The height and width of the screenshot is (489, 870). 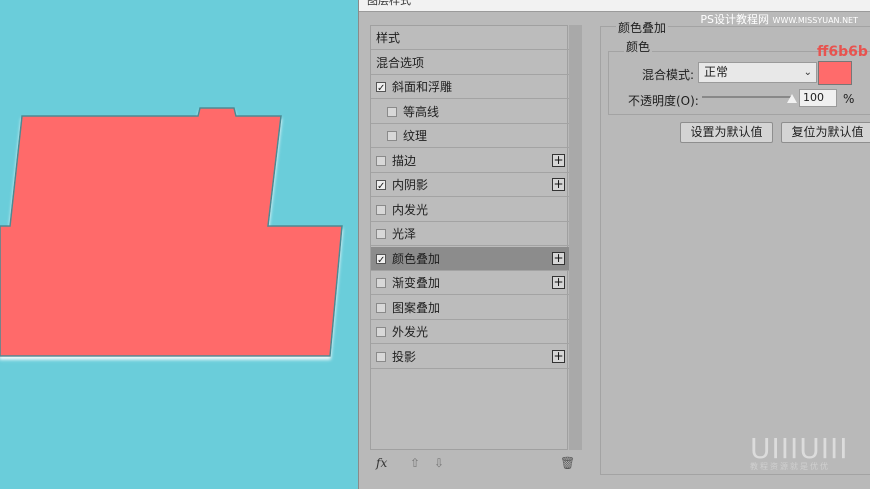 What do you see at coordinates (849, 99) in the screenshot?
I see `opacity-unit: %` at bounding box center [849, 99].